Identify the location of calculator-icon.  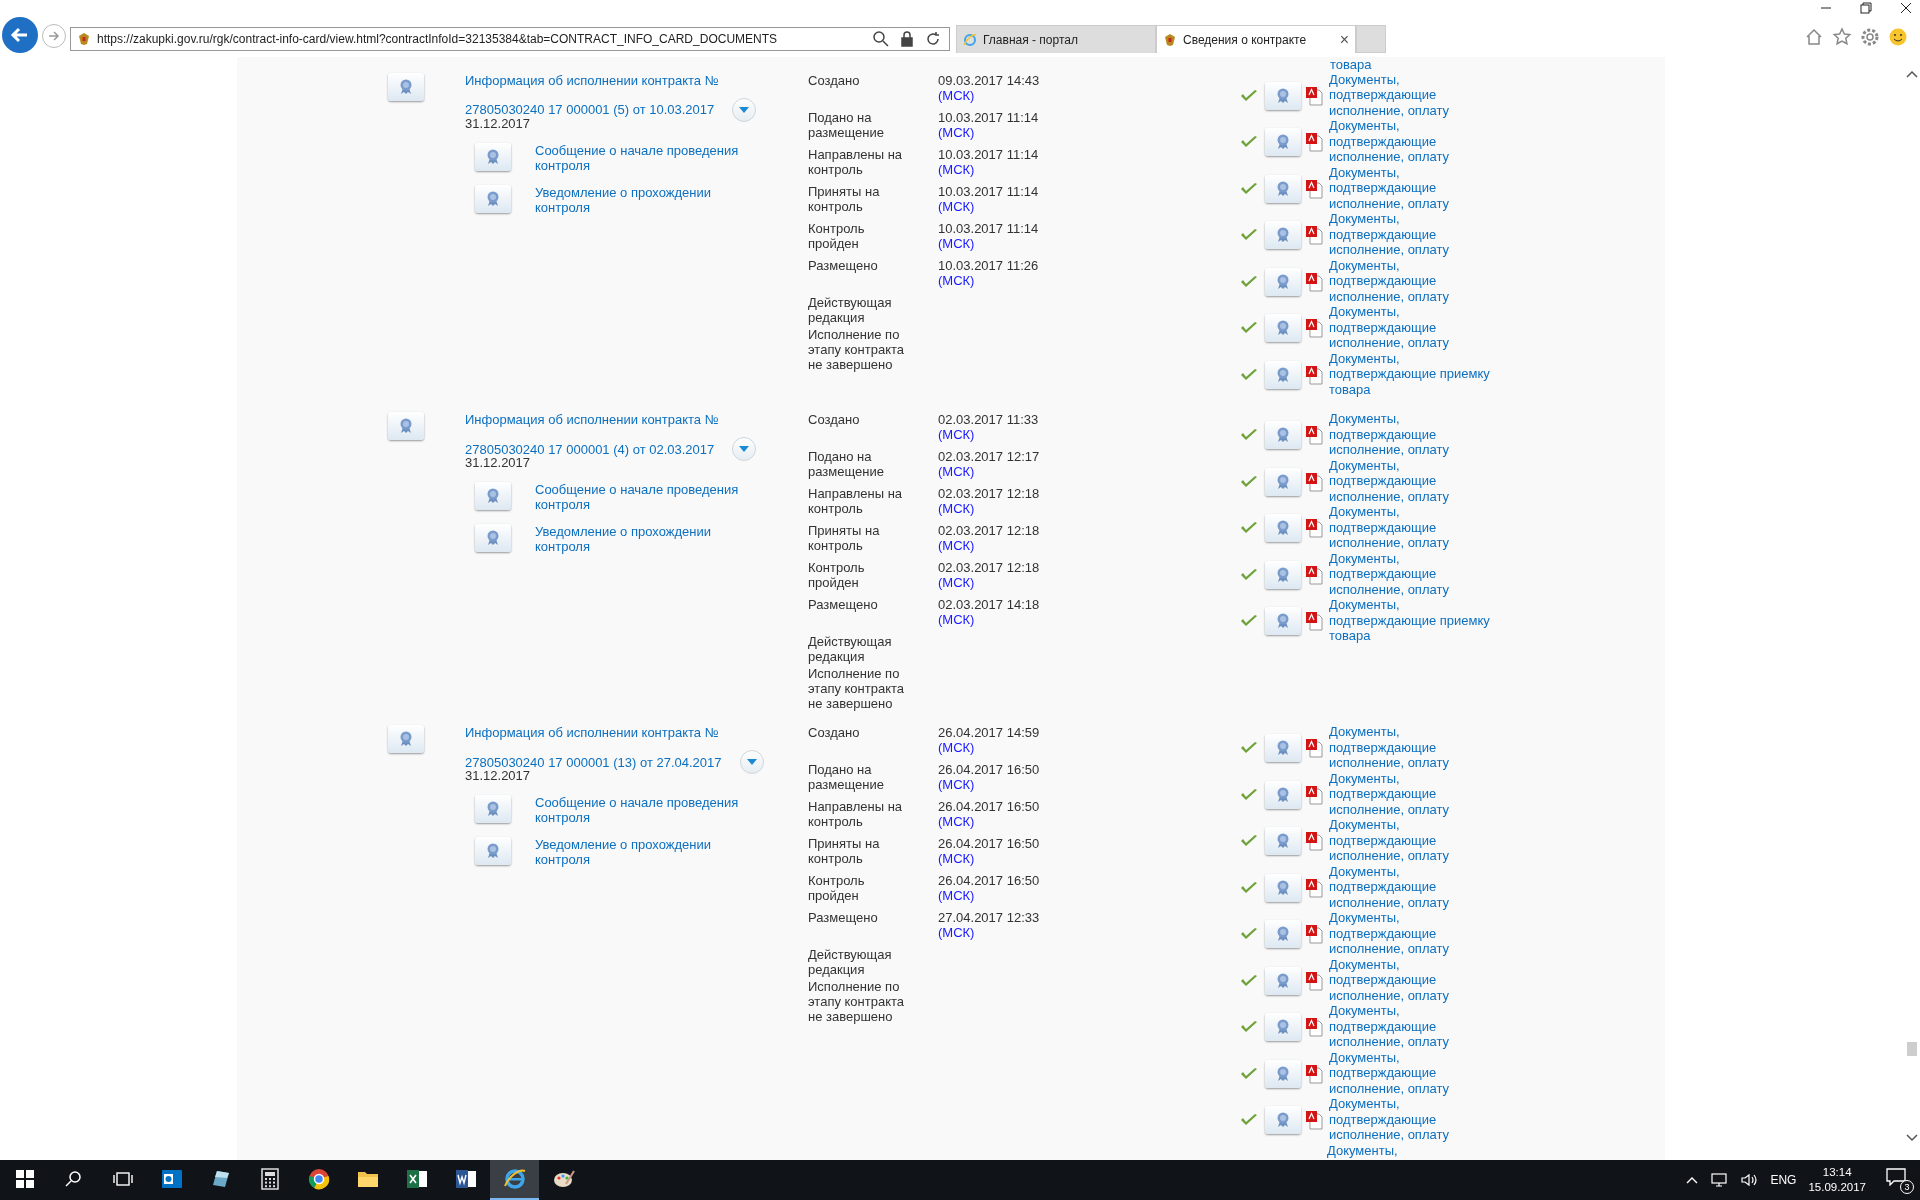
(269, 1179).